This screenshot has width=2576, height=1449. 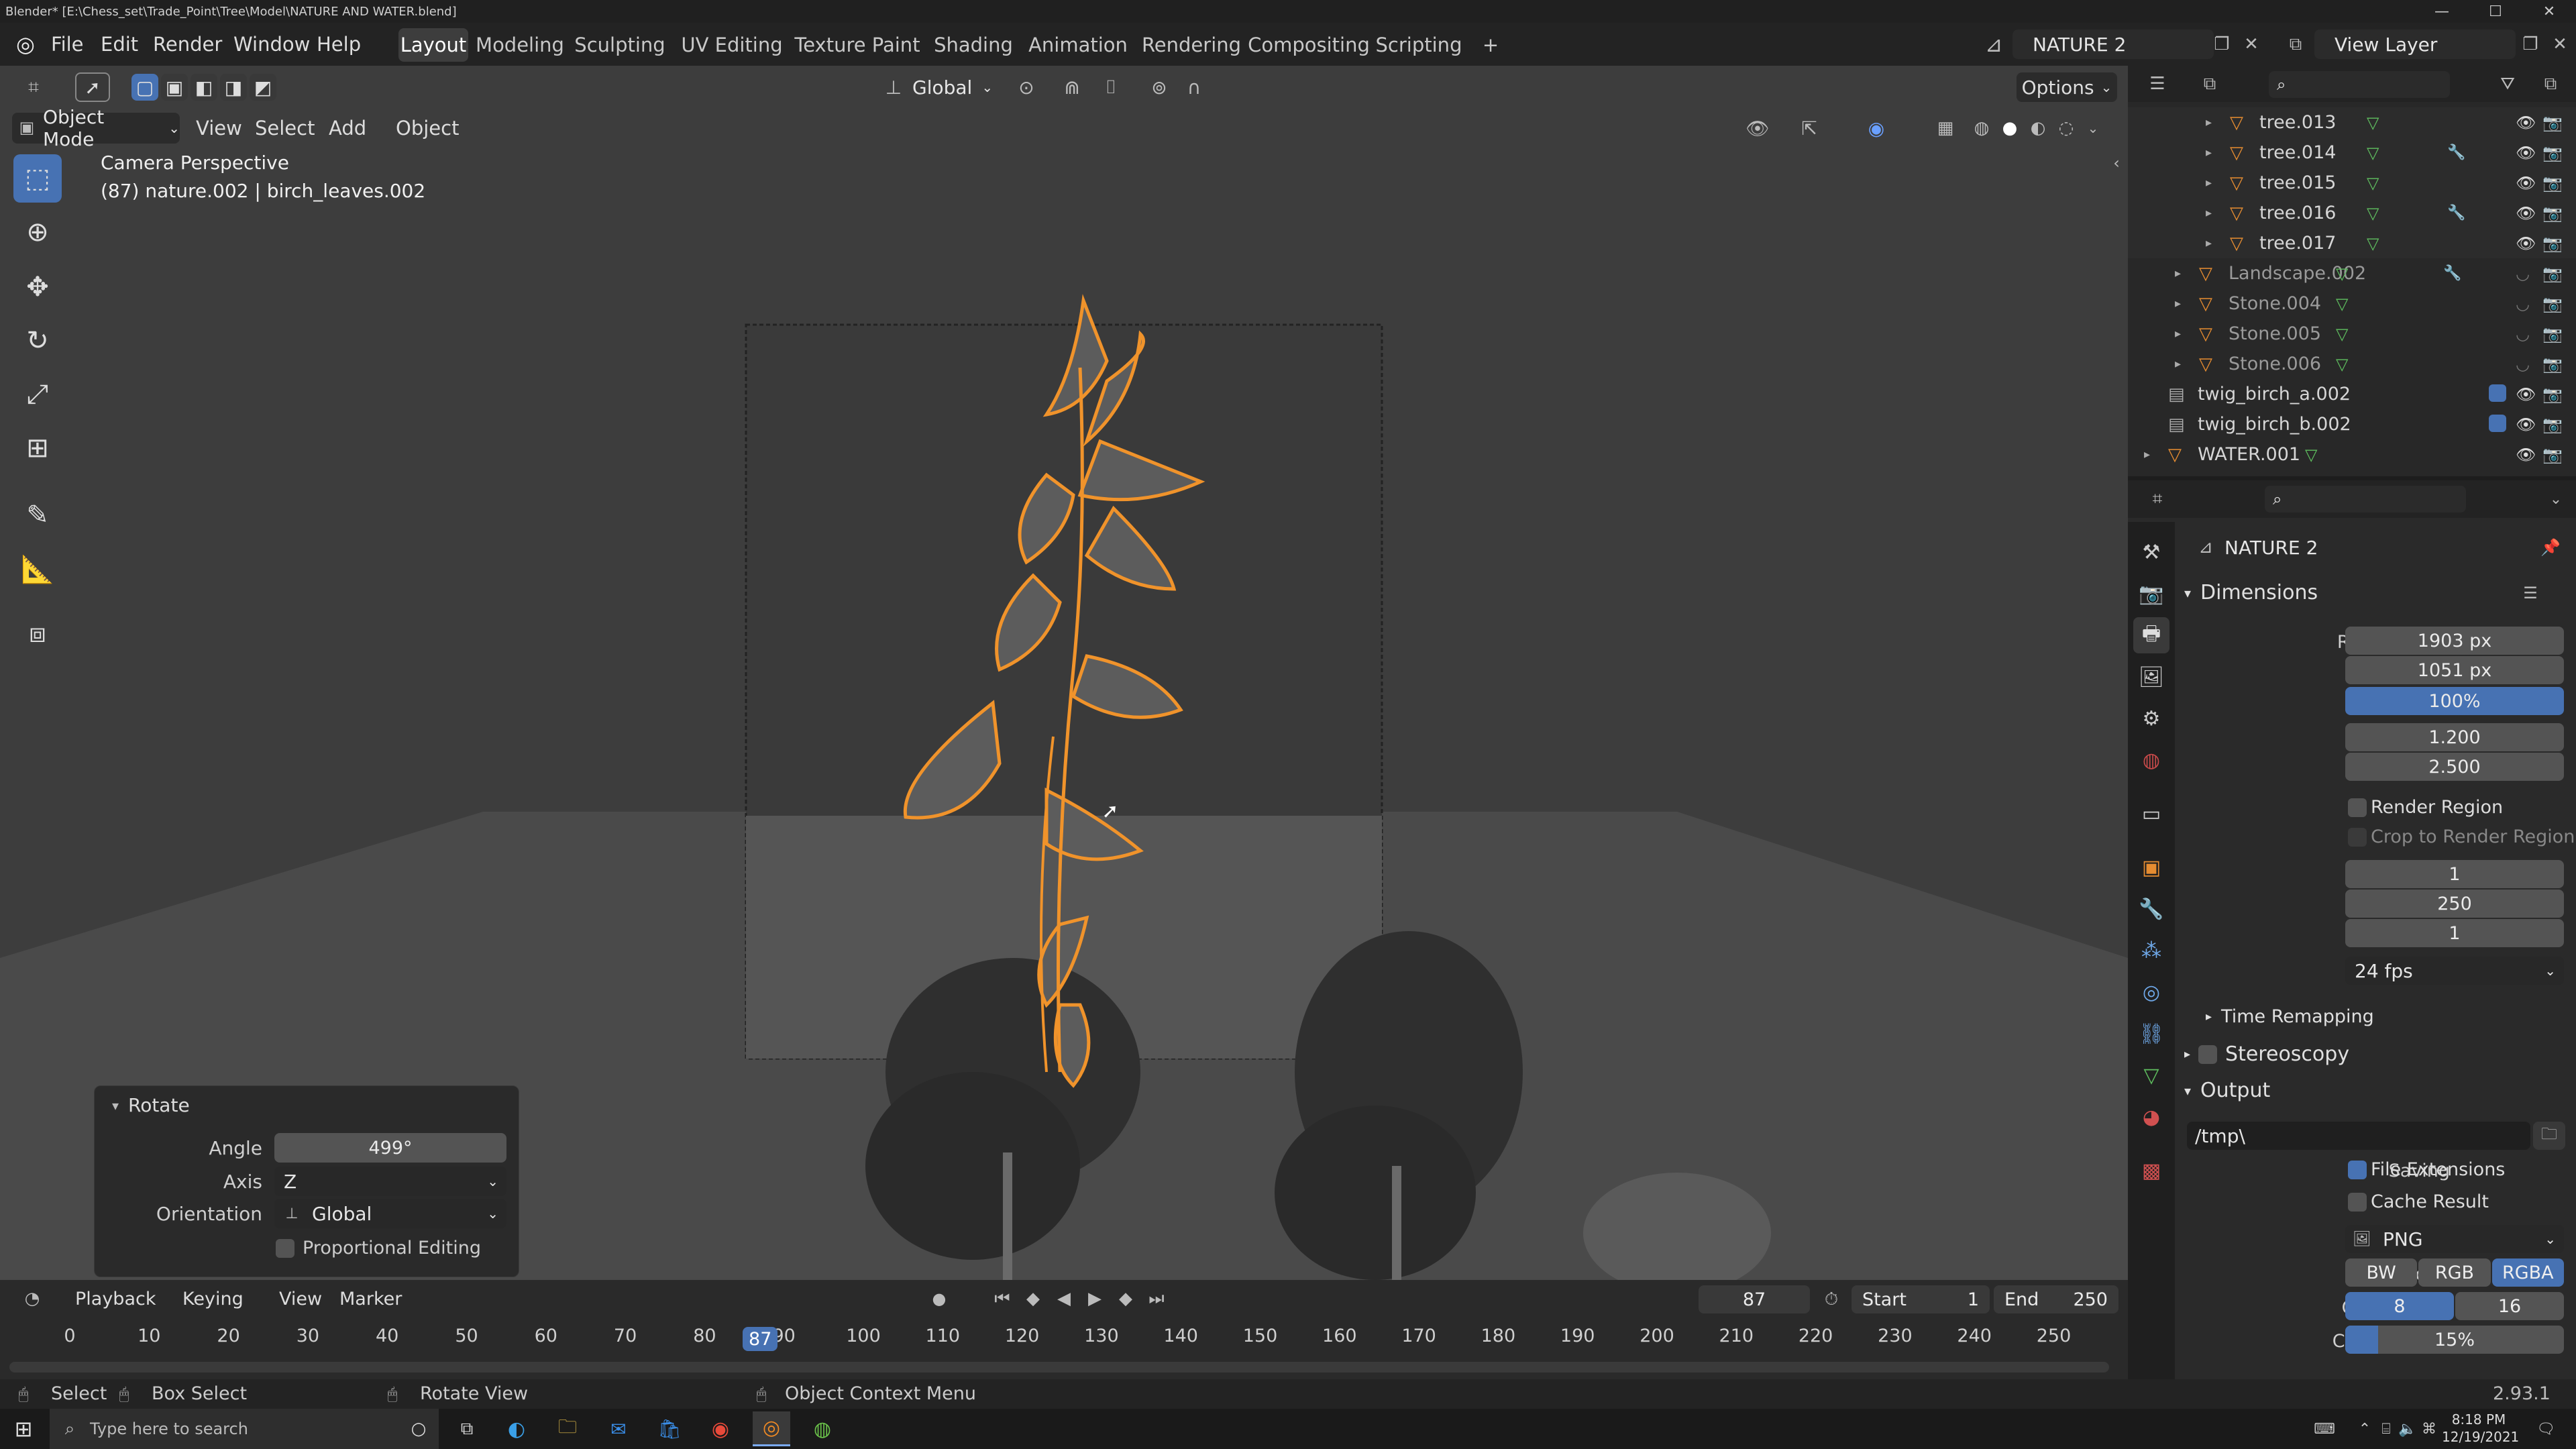 What do you see at coordinates (2151, 950) in the screenshot?
I see `particles-tab-icon: ⁂` at bounding box center [2151, 950].